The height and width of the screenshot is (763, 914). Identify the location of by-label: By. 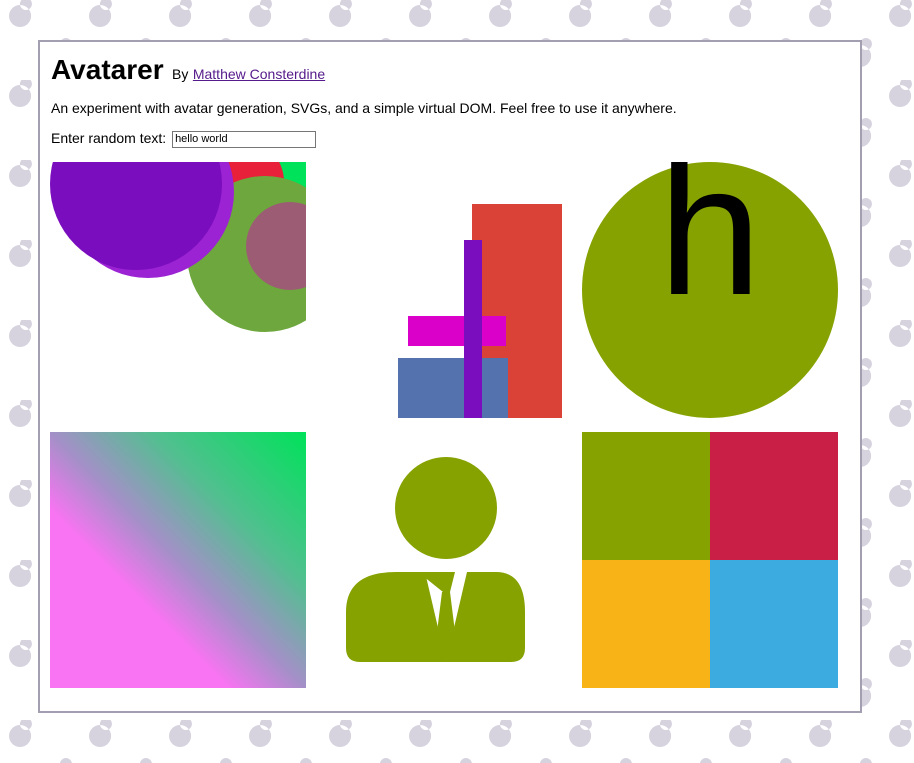
(180, 74).